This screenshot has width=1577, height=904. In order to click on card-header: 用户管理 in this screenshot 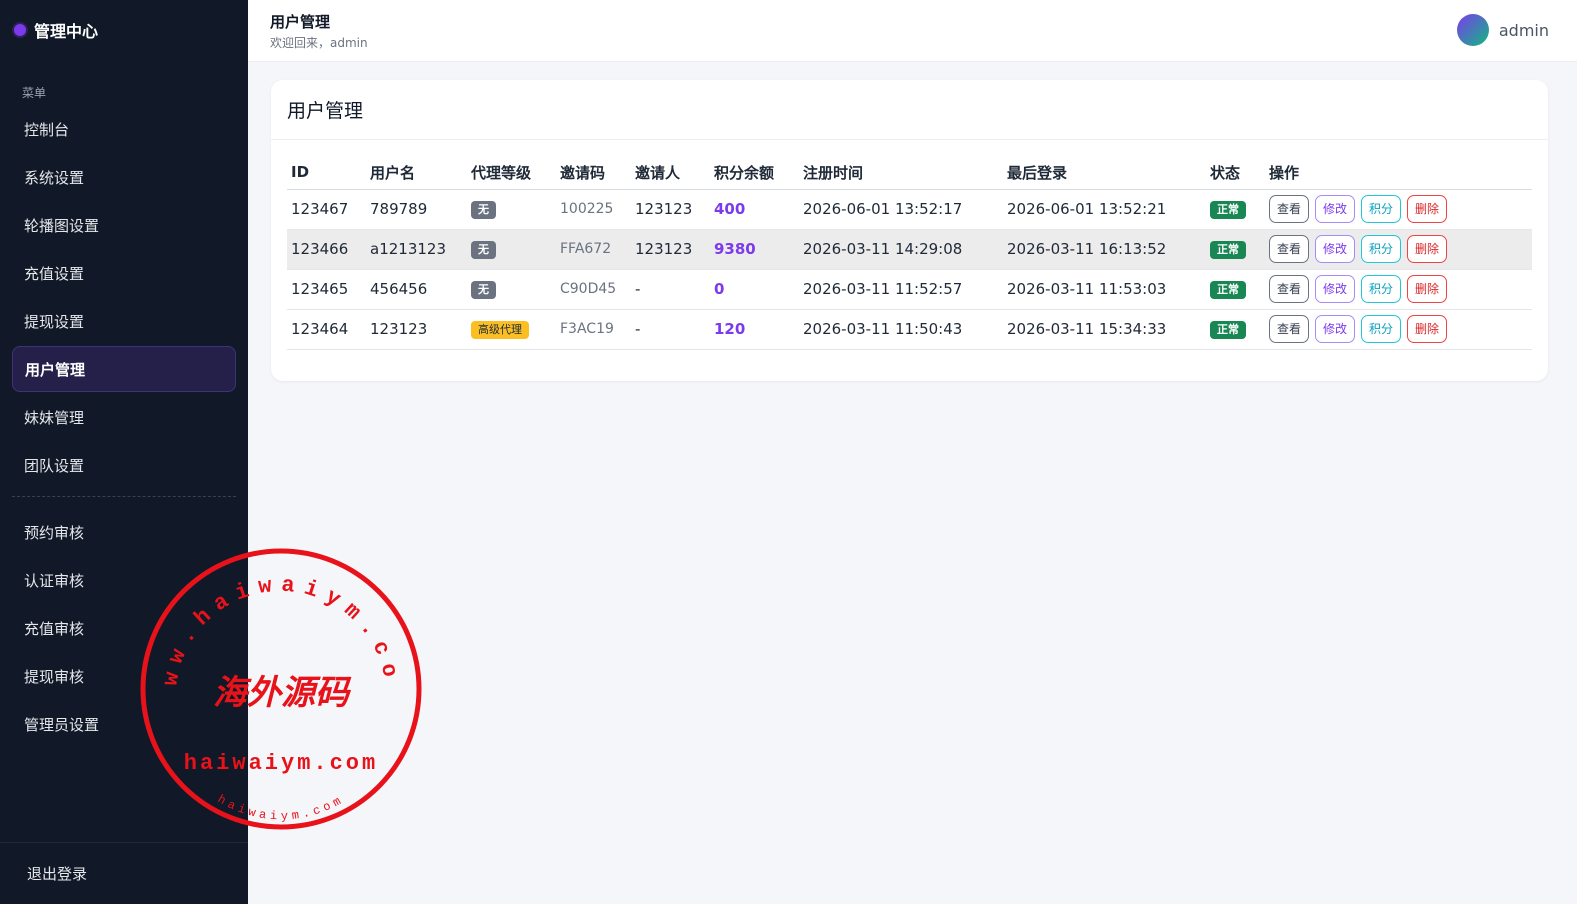, I will do `click(909, 110)`.